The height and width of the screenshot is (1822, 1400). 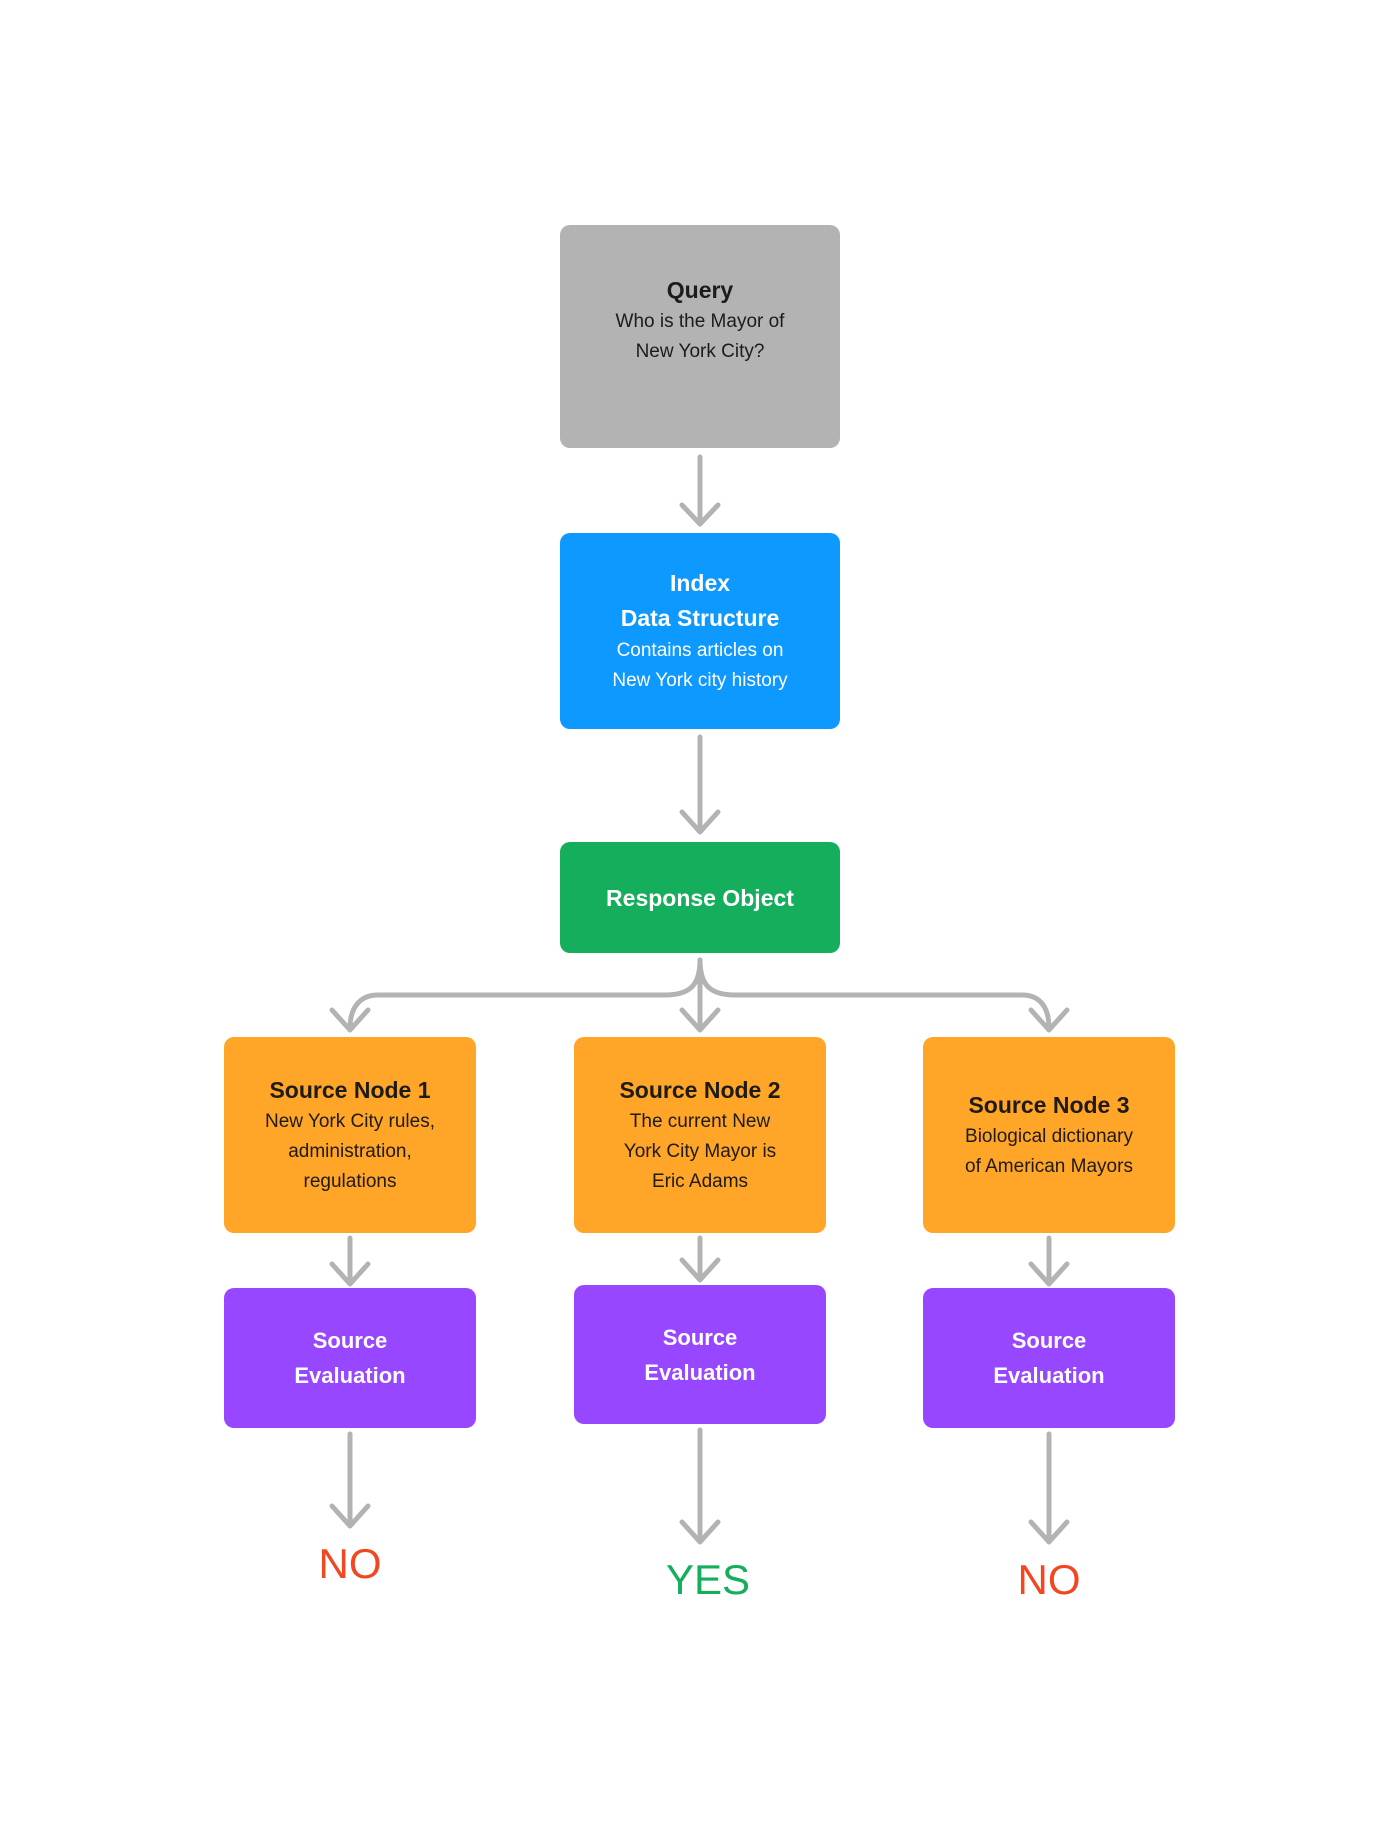 What do you see at coordinates (700, 1181) in the screenshot?
I see `source-text-line: Eric Adams` at bounding box center [700, 1181].